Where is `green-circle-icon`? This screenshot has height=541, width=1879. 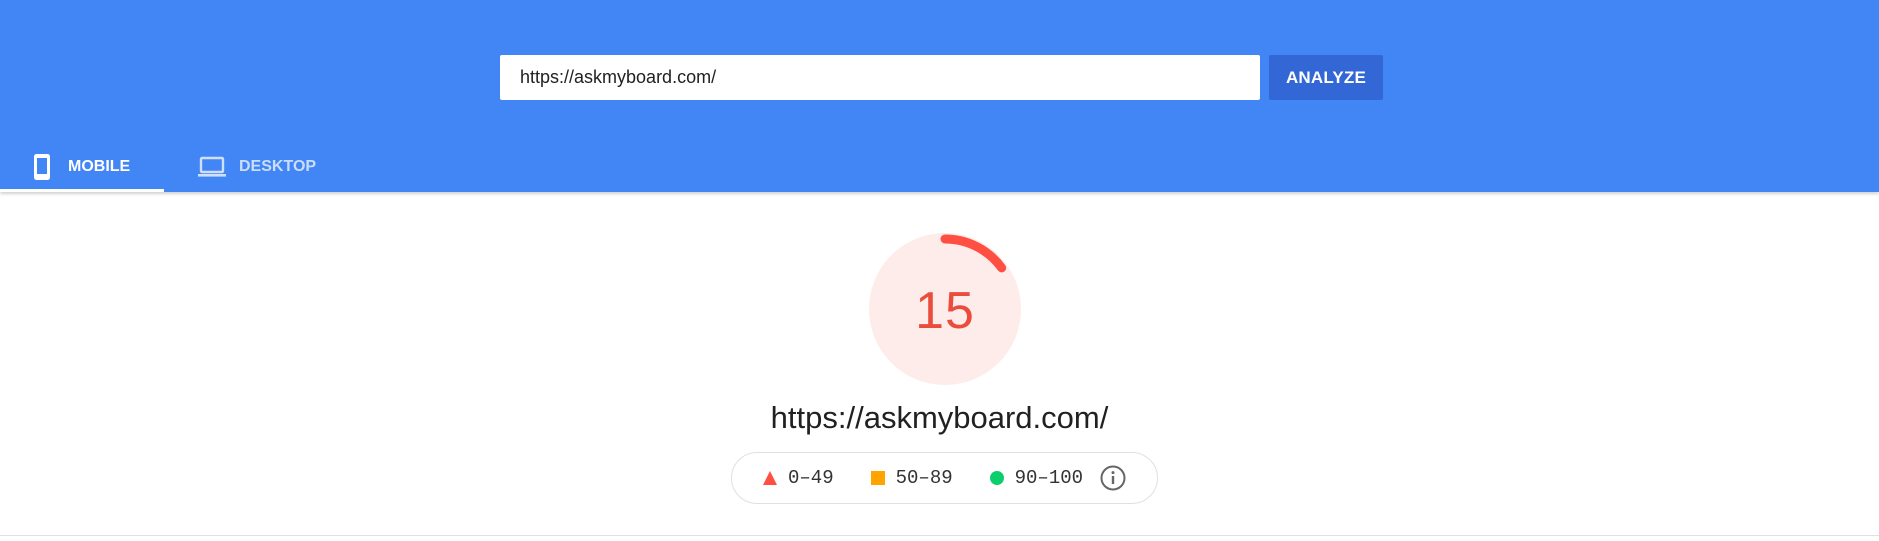
green-circle-icon is located at coordinates (997, 478).